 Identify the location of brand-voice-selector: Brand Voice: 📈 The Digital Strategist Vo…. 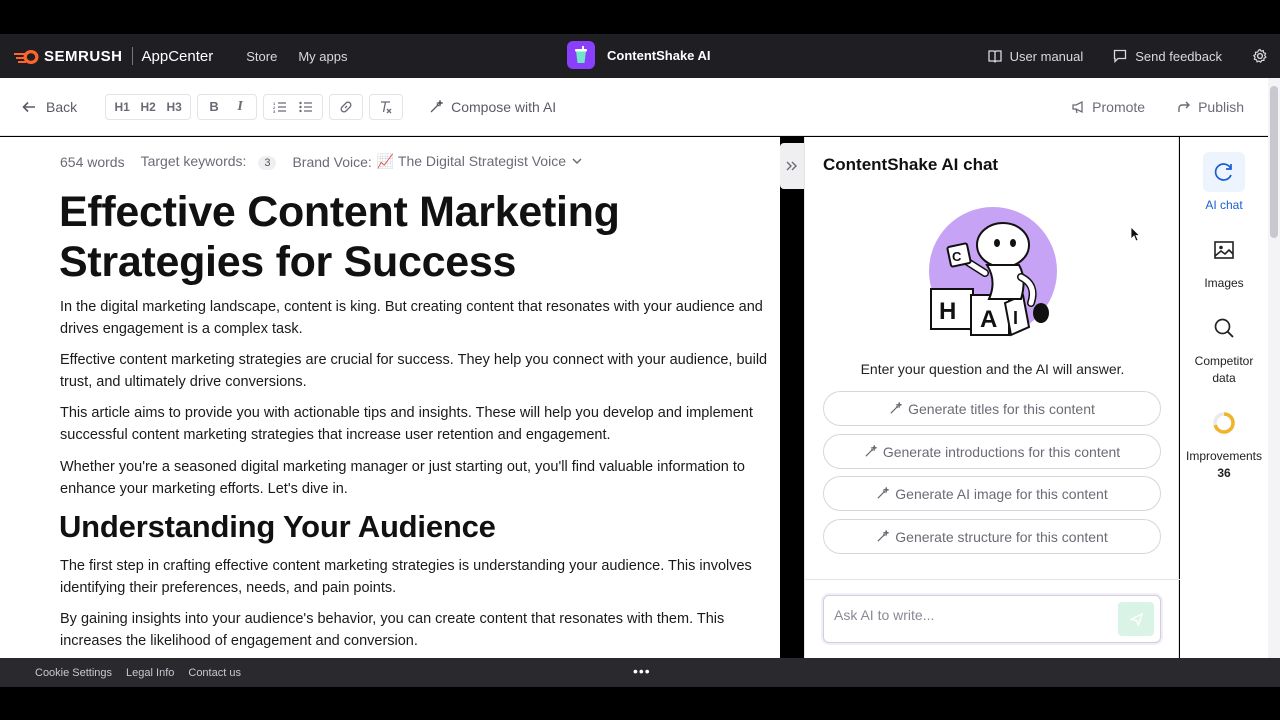
(437, 161).